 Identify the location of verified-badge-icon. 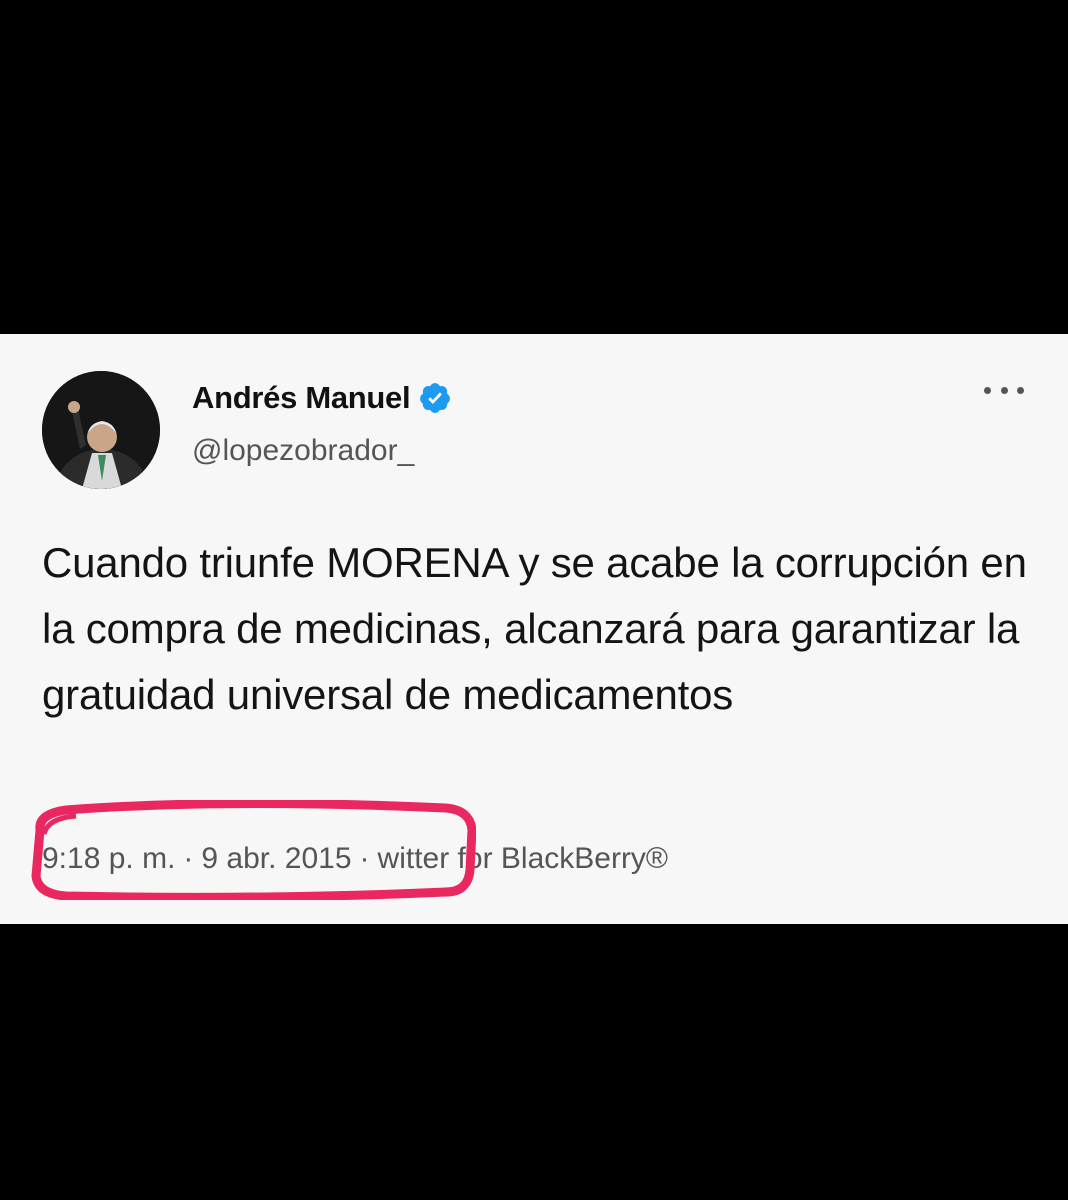
(435, 398).